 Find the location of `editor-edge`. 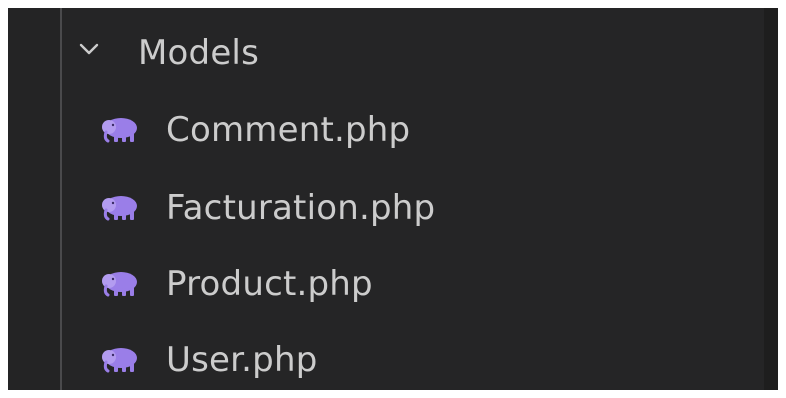

editor-edge is located at coordinates (771, 199).